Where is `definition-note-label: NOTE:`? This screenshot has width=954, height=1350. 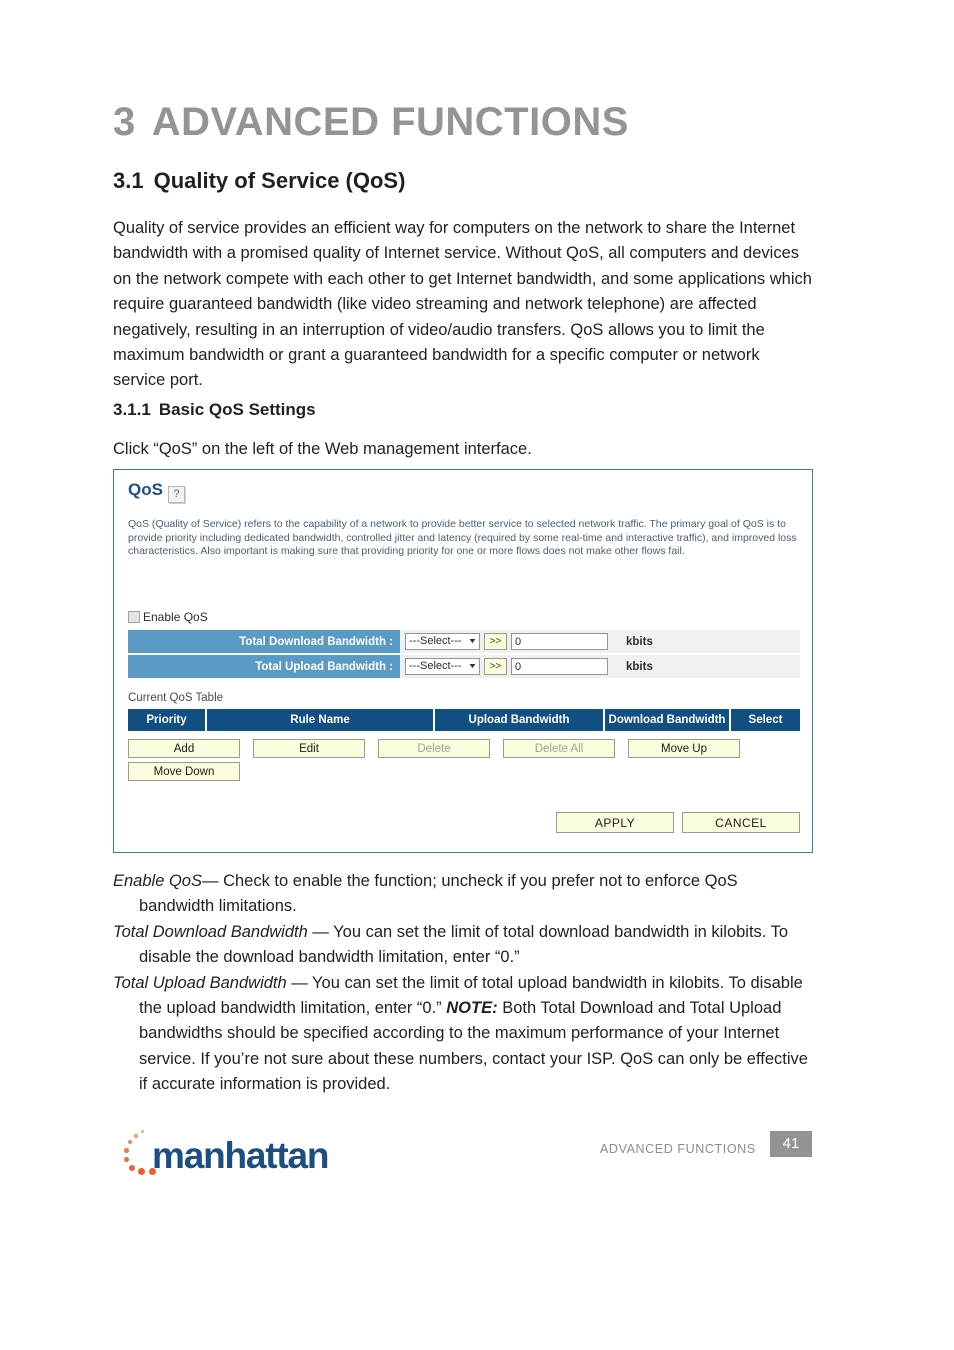 definition-note-label: NOTE: is located at coordinates (472, 1008).